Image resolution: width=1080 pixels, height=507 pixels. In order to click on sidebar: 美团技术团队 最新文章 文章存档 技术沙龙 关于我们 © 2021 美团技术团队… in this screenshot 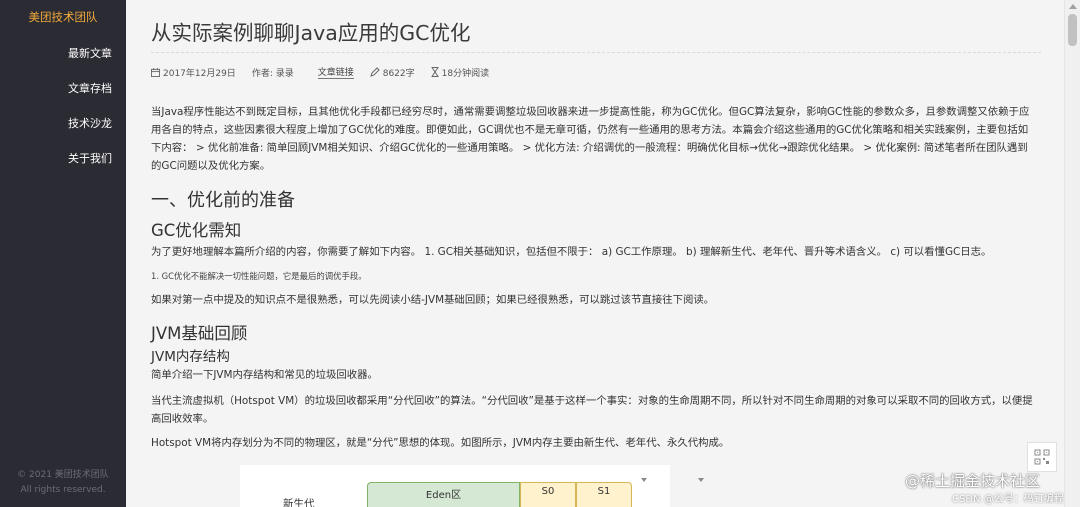, I will do `click(63, 253)`.